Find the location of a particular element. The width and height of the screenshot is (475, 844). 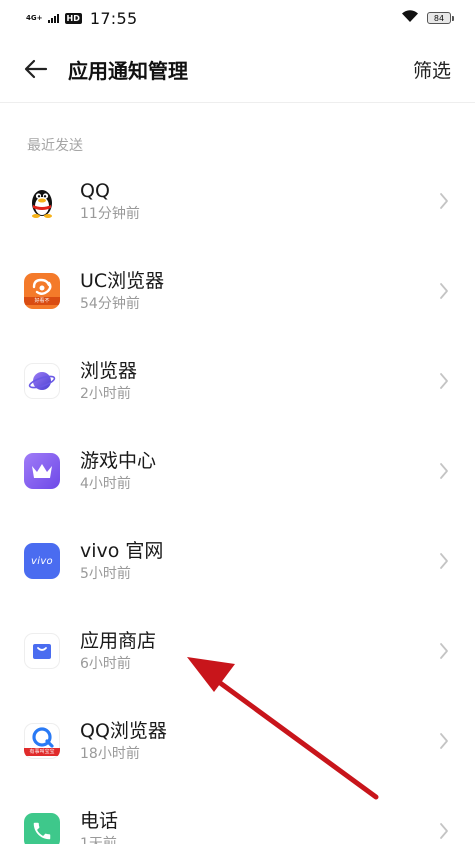

phone-icon is located at coordinates (42, 828).